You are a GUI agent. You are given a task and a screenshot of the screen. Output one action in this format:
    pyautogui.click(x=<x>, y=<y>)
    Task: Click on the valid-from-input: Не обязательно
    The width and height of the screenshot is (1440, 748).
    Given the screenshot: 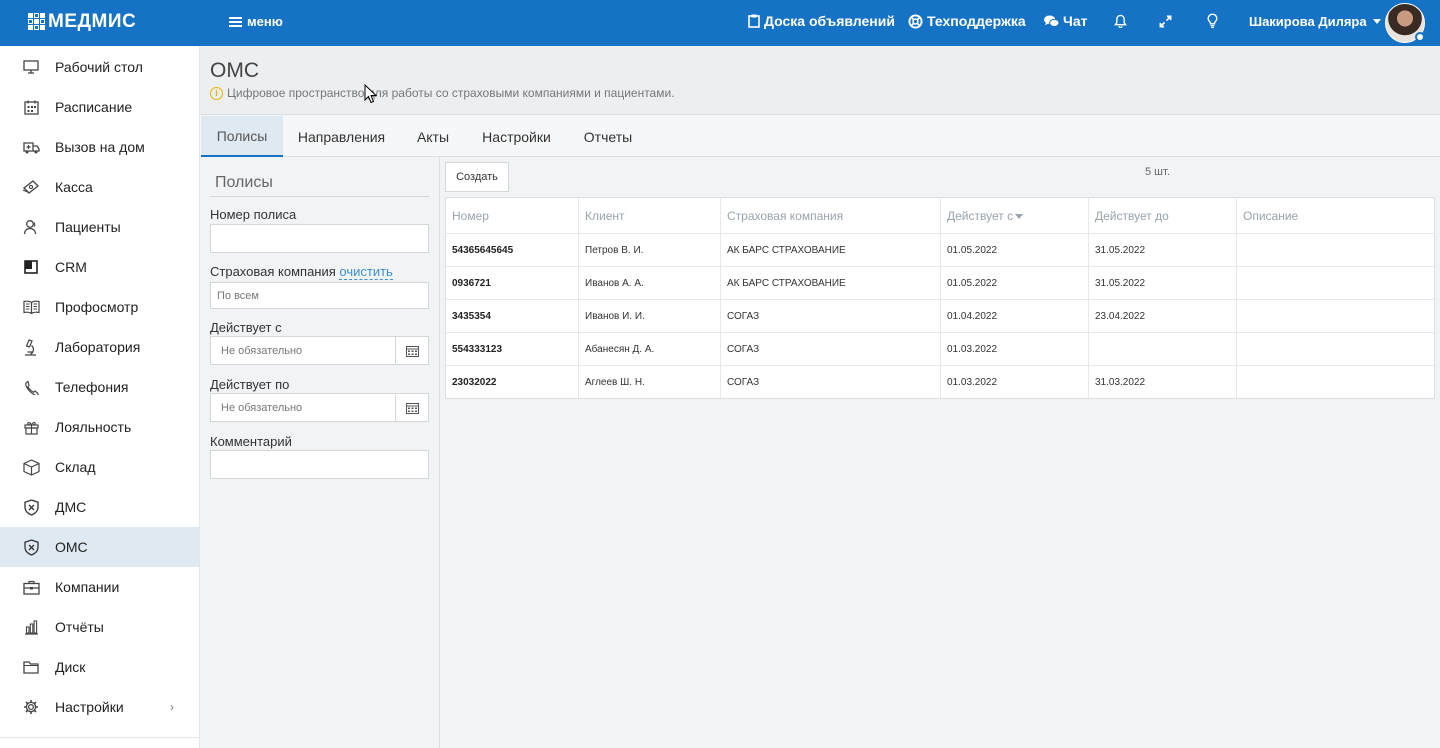 What is the action you would take?
    pyautogui.click(x=319, y=350)
    